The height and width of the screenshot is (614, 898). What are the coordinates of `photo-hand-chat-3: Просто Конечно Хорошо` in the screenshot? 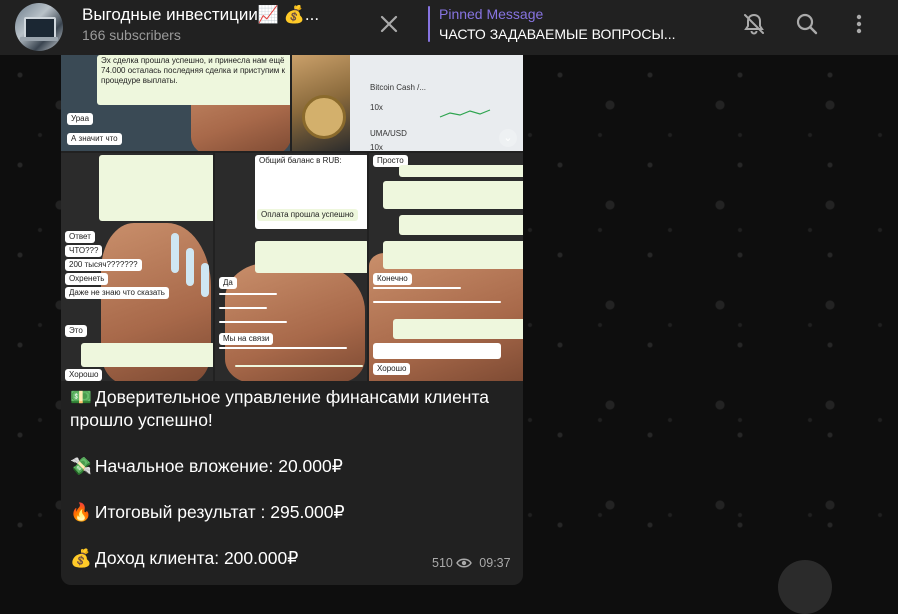 It's located at (446, 267).